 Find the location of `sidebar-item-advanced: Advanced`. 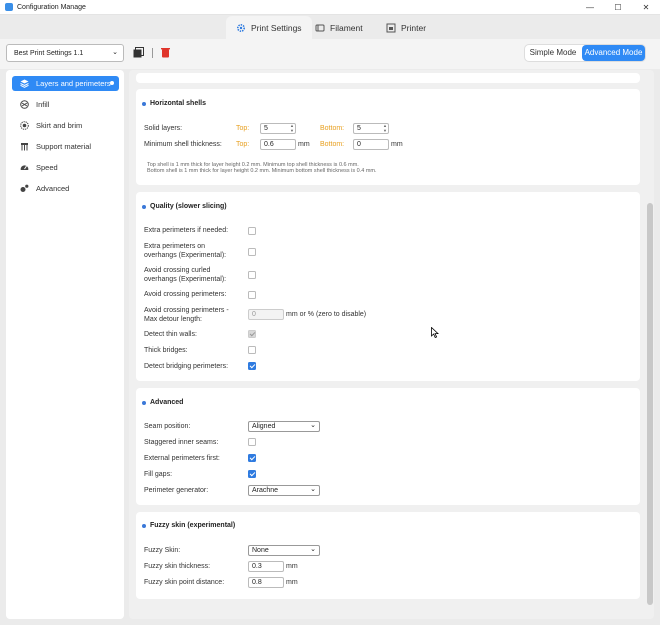

sidebar-item-advanced: Advanced is located at coordinates (65, 188).